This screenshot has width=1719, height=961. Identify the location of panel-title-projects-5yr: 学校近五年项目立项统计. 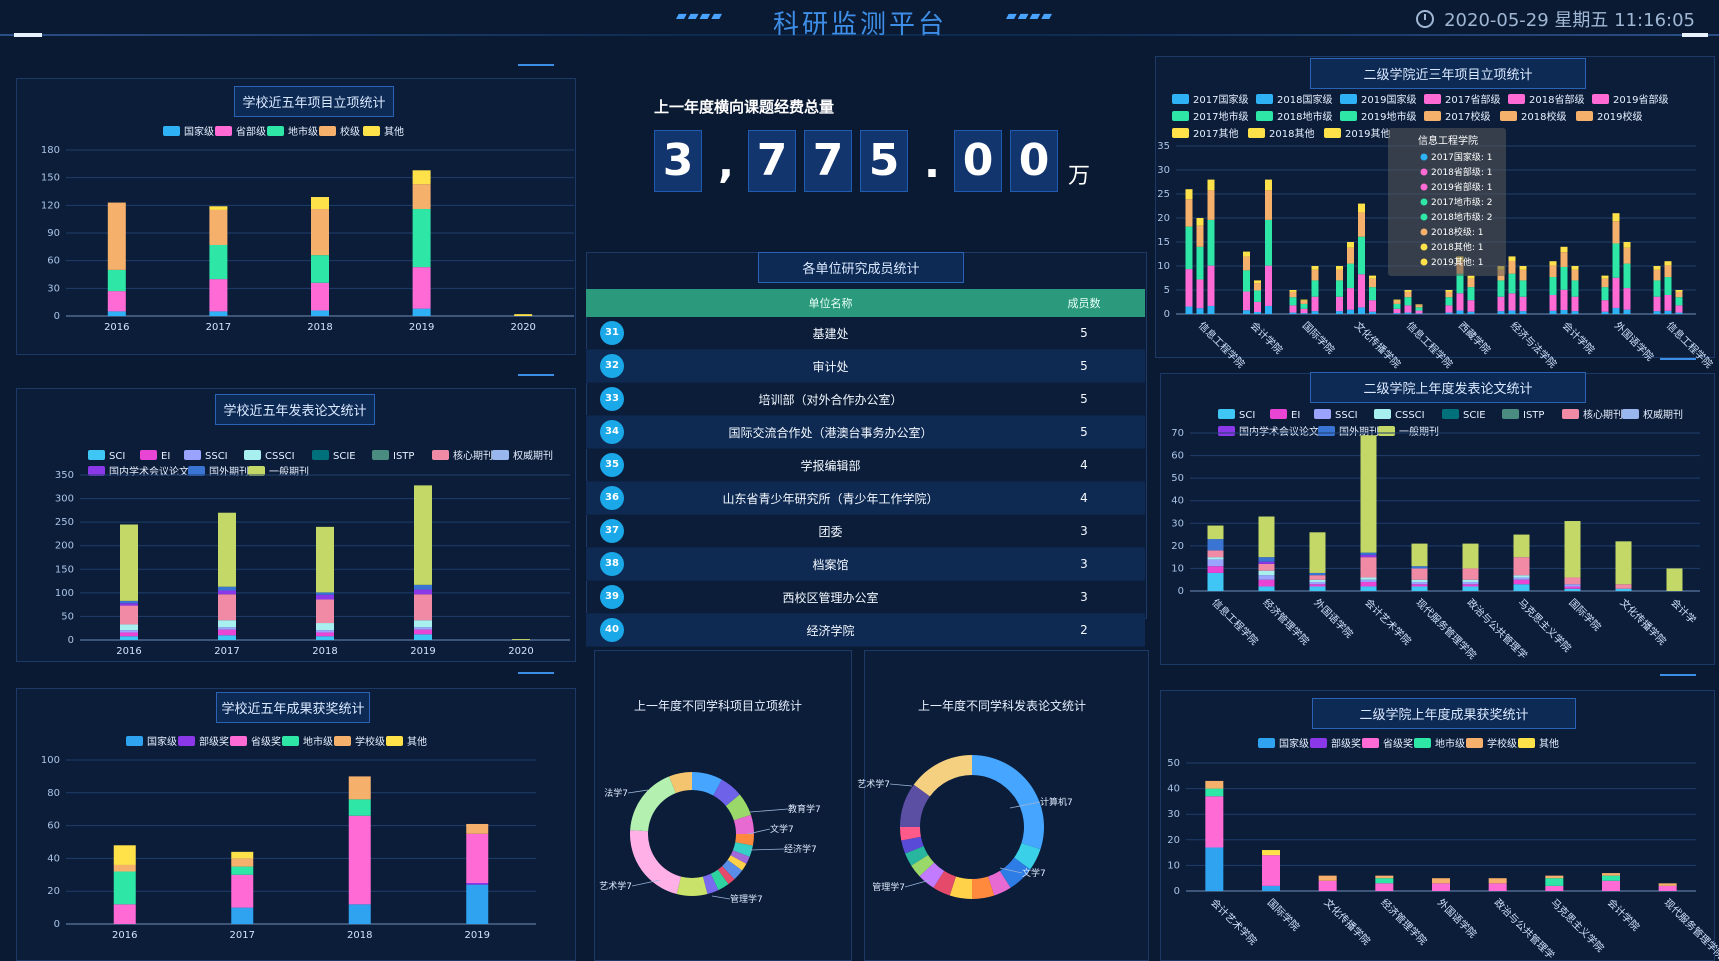
(314, 101).